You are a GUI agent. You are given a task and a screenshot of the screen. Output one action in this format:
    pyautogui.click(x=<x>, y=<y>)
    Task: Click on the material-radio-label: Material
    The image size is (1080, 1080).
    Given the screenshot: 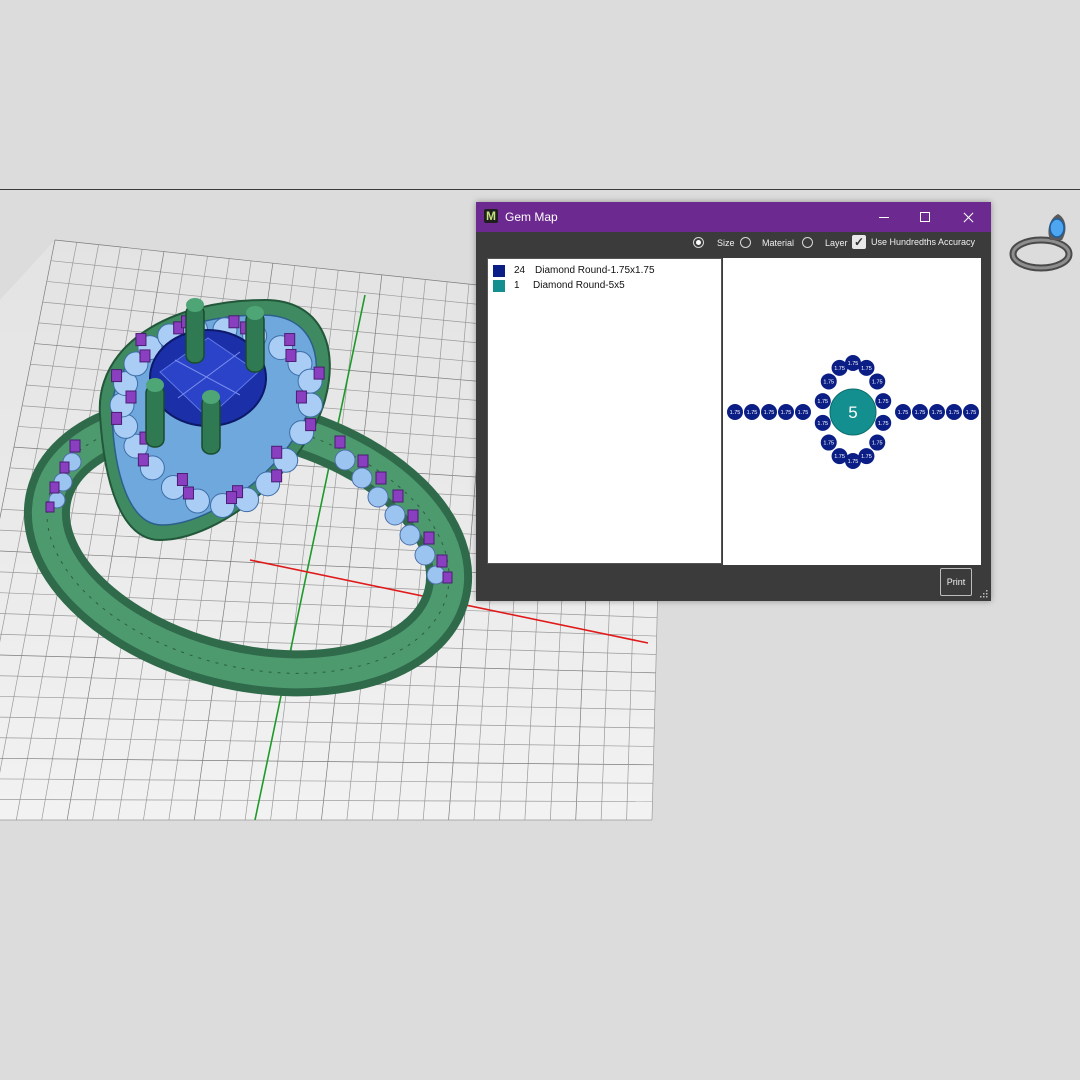 What is the action you would take?
    pyautogui.click(x=778, y=243)
    